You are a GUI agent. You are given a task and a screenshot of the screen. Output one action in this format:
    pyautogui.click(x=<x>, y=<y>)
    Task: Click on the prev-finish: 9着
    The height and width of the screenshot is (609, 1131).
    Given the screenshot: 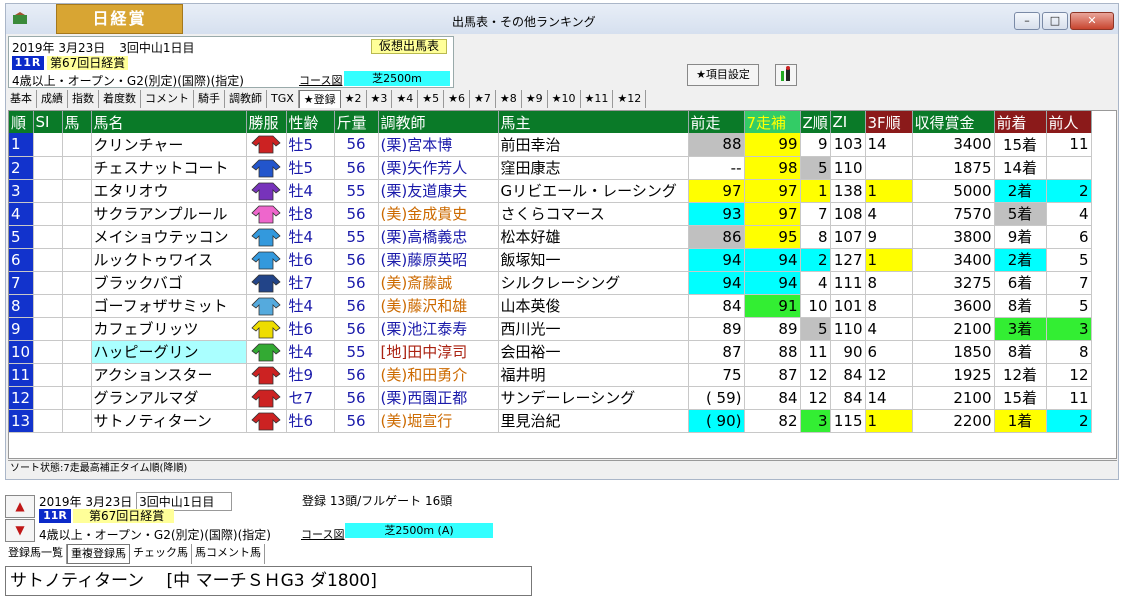 What is the action you would take?
    pyautogui.click(x=1020, y=237)
    